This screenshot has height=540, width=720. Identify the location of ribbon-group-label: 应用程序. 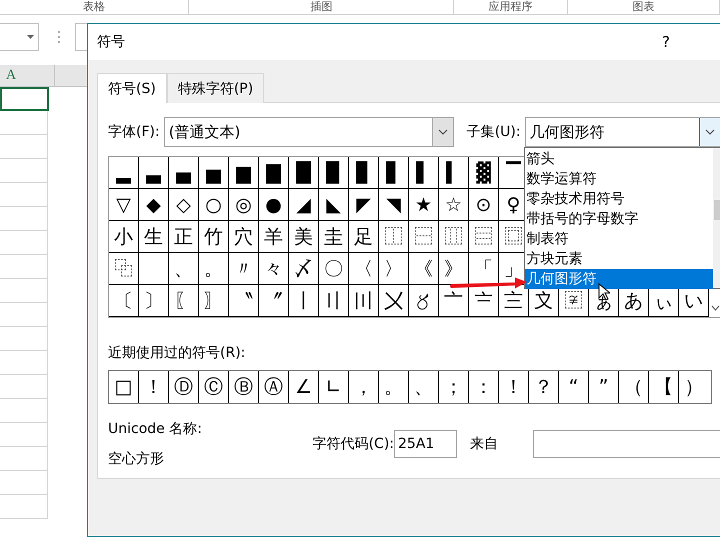
(511, 7).